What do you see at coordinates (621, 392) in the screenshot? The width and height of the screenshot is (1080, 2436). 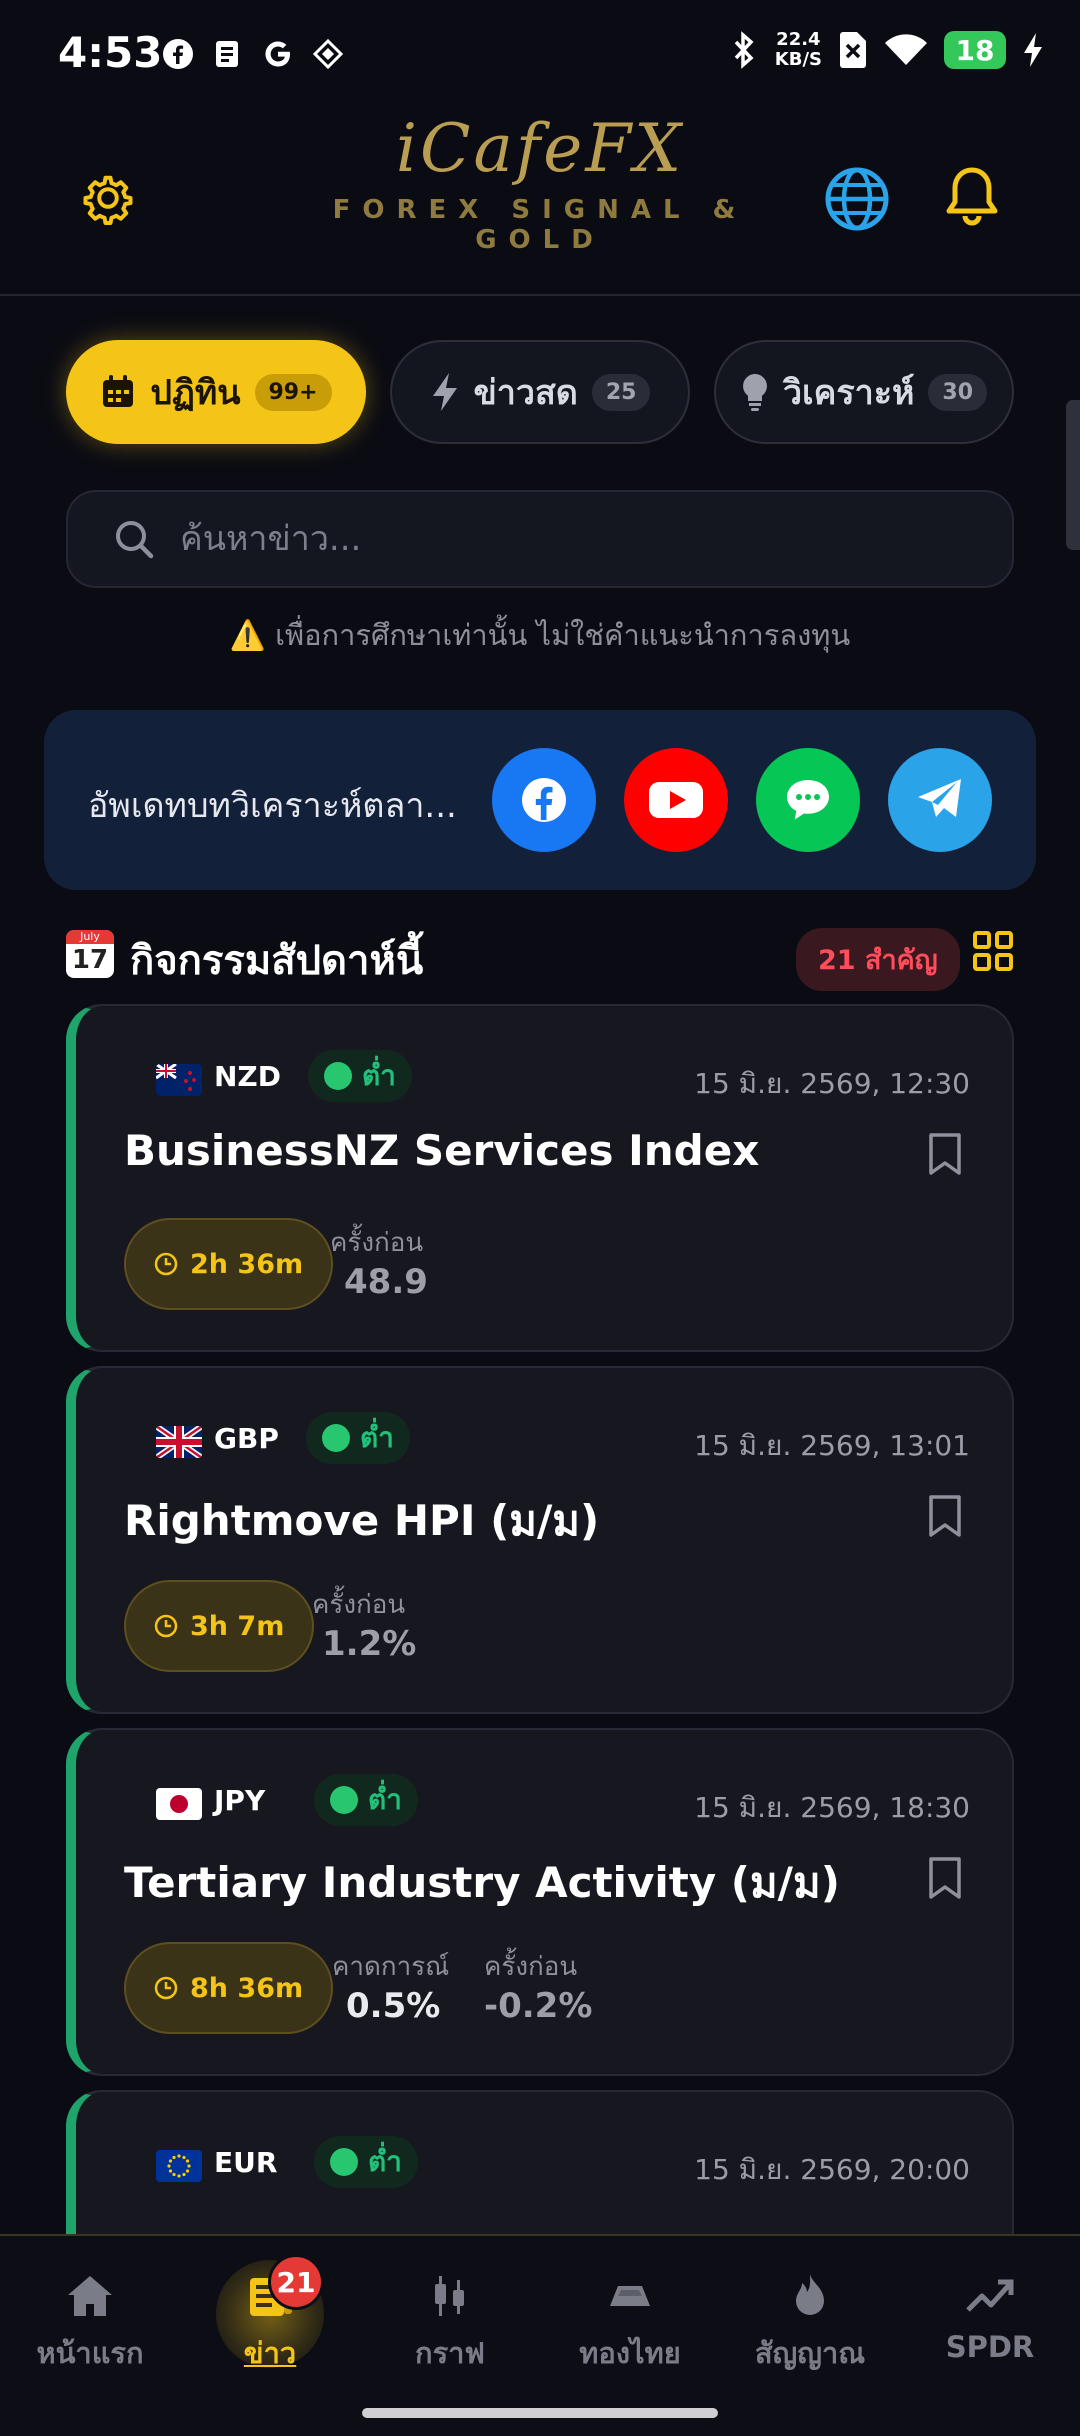 I see `tab-live-news-count: 25` at bounding box center [621, 392].